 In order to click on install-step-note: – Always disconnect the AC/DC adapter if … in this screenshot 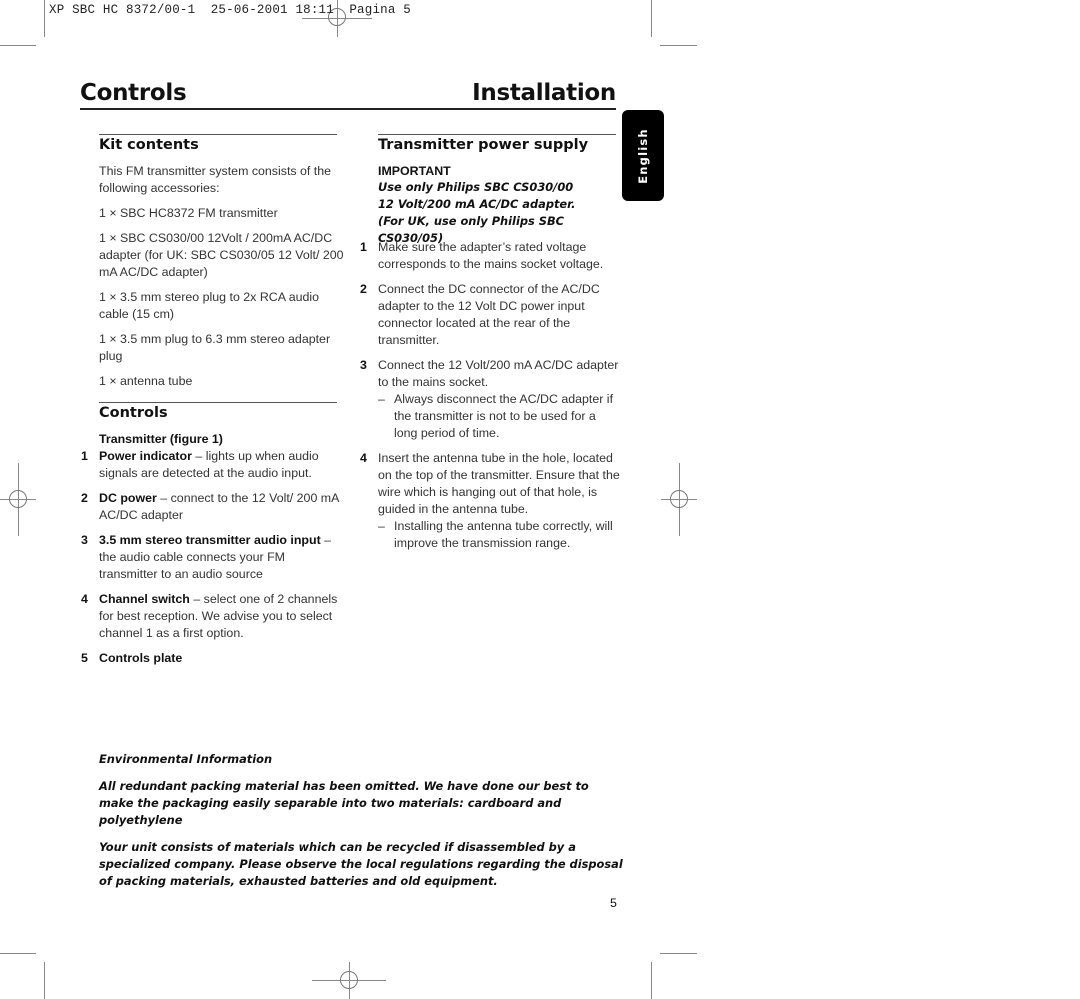, I will do `click(496, 416)`.